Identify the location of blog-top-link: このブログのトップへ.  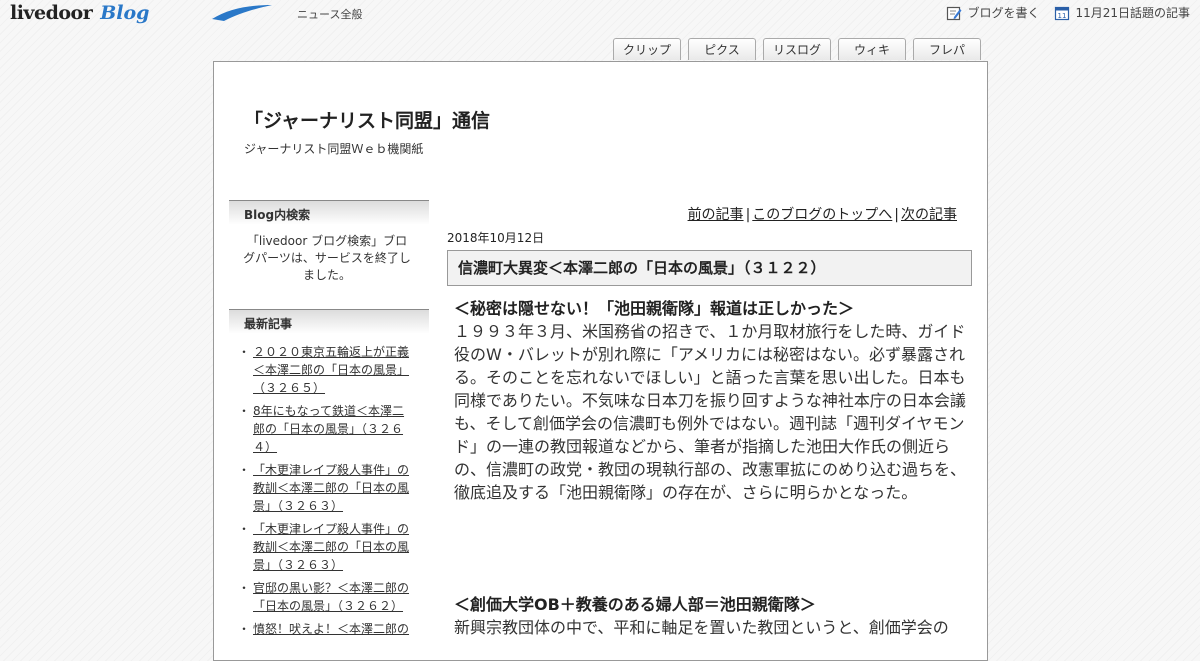
(822, 215).